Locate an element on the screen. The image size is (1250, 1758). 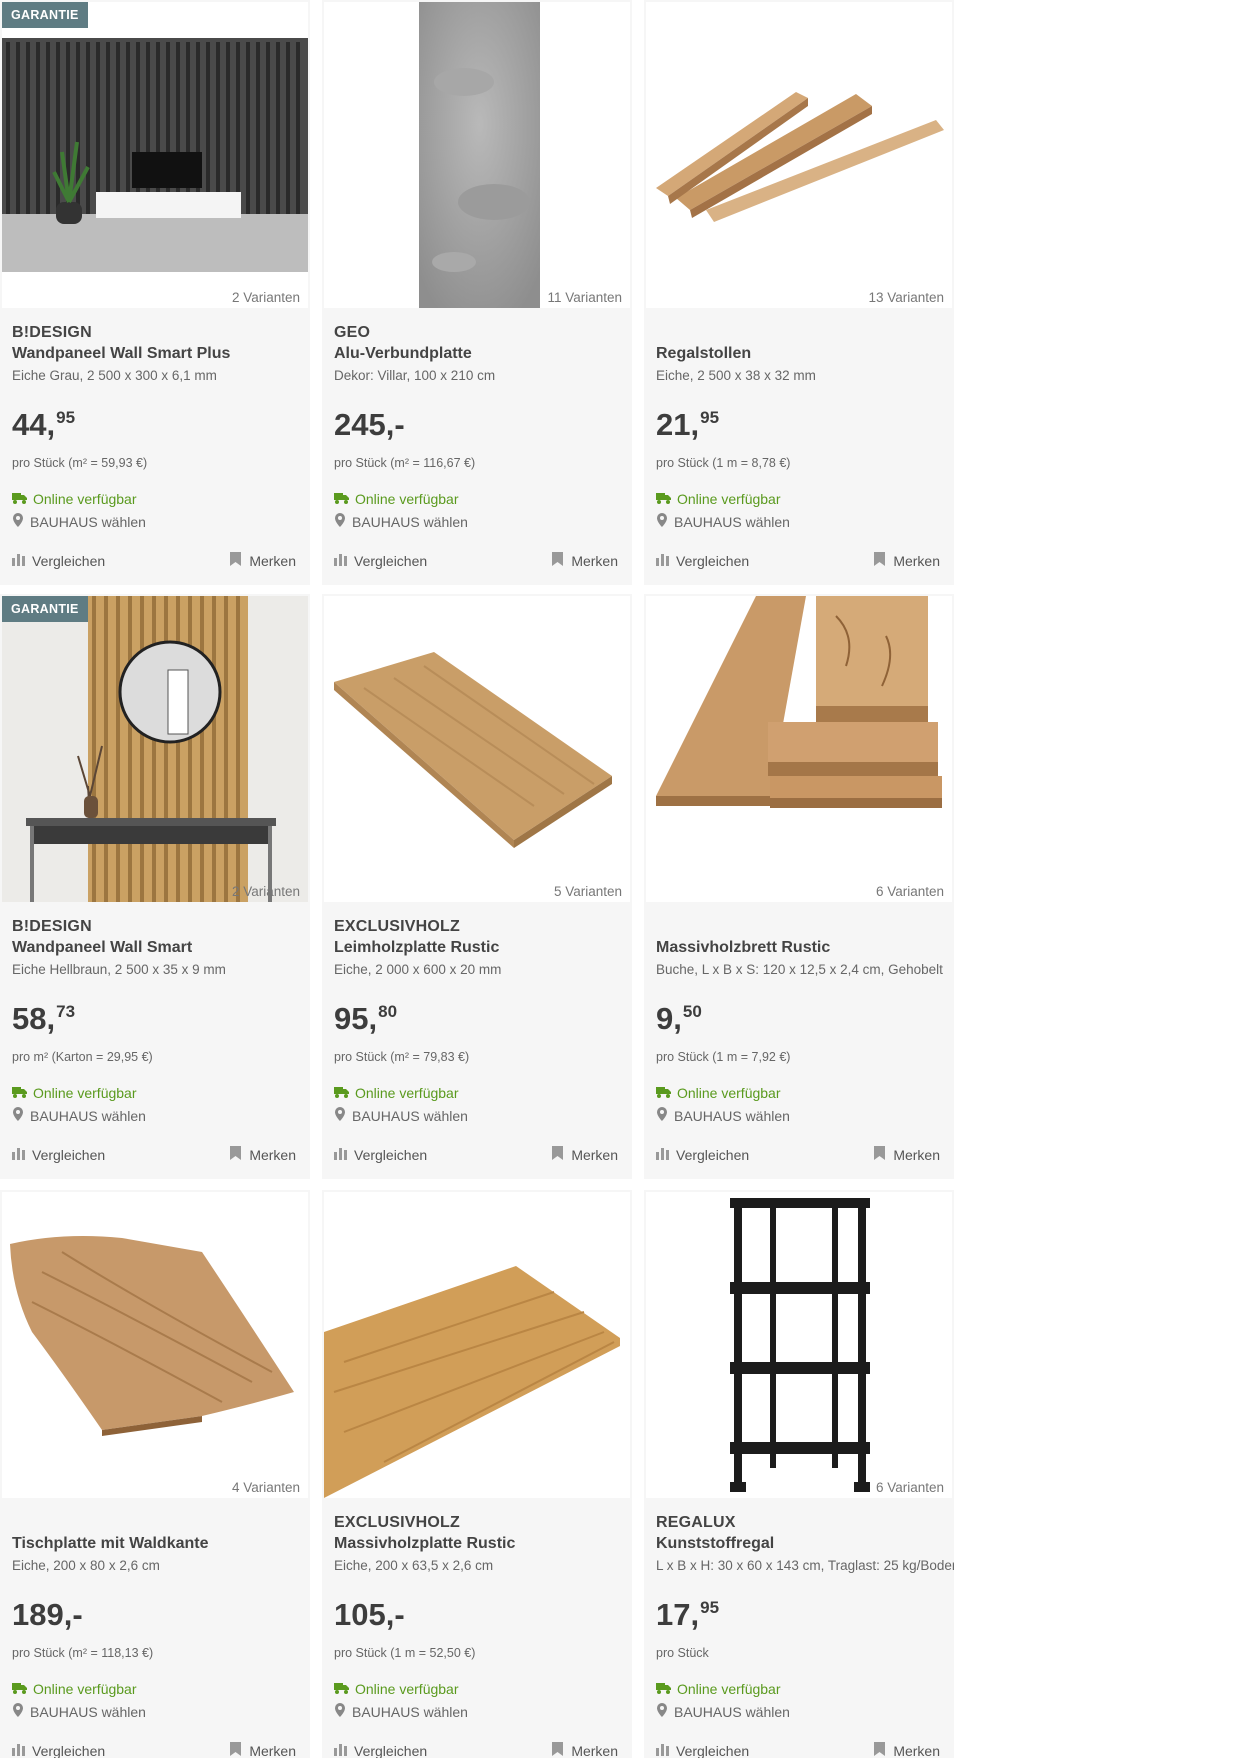
online-label: Online verfügbar is located at coordinates (85, 1093).